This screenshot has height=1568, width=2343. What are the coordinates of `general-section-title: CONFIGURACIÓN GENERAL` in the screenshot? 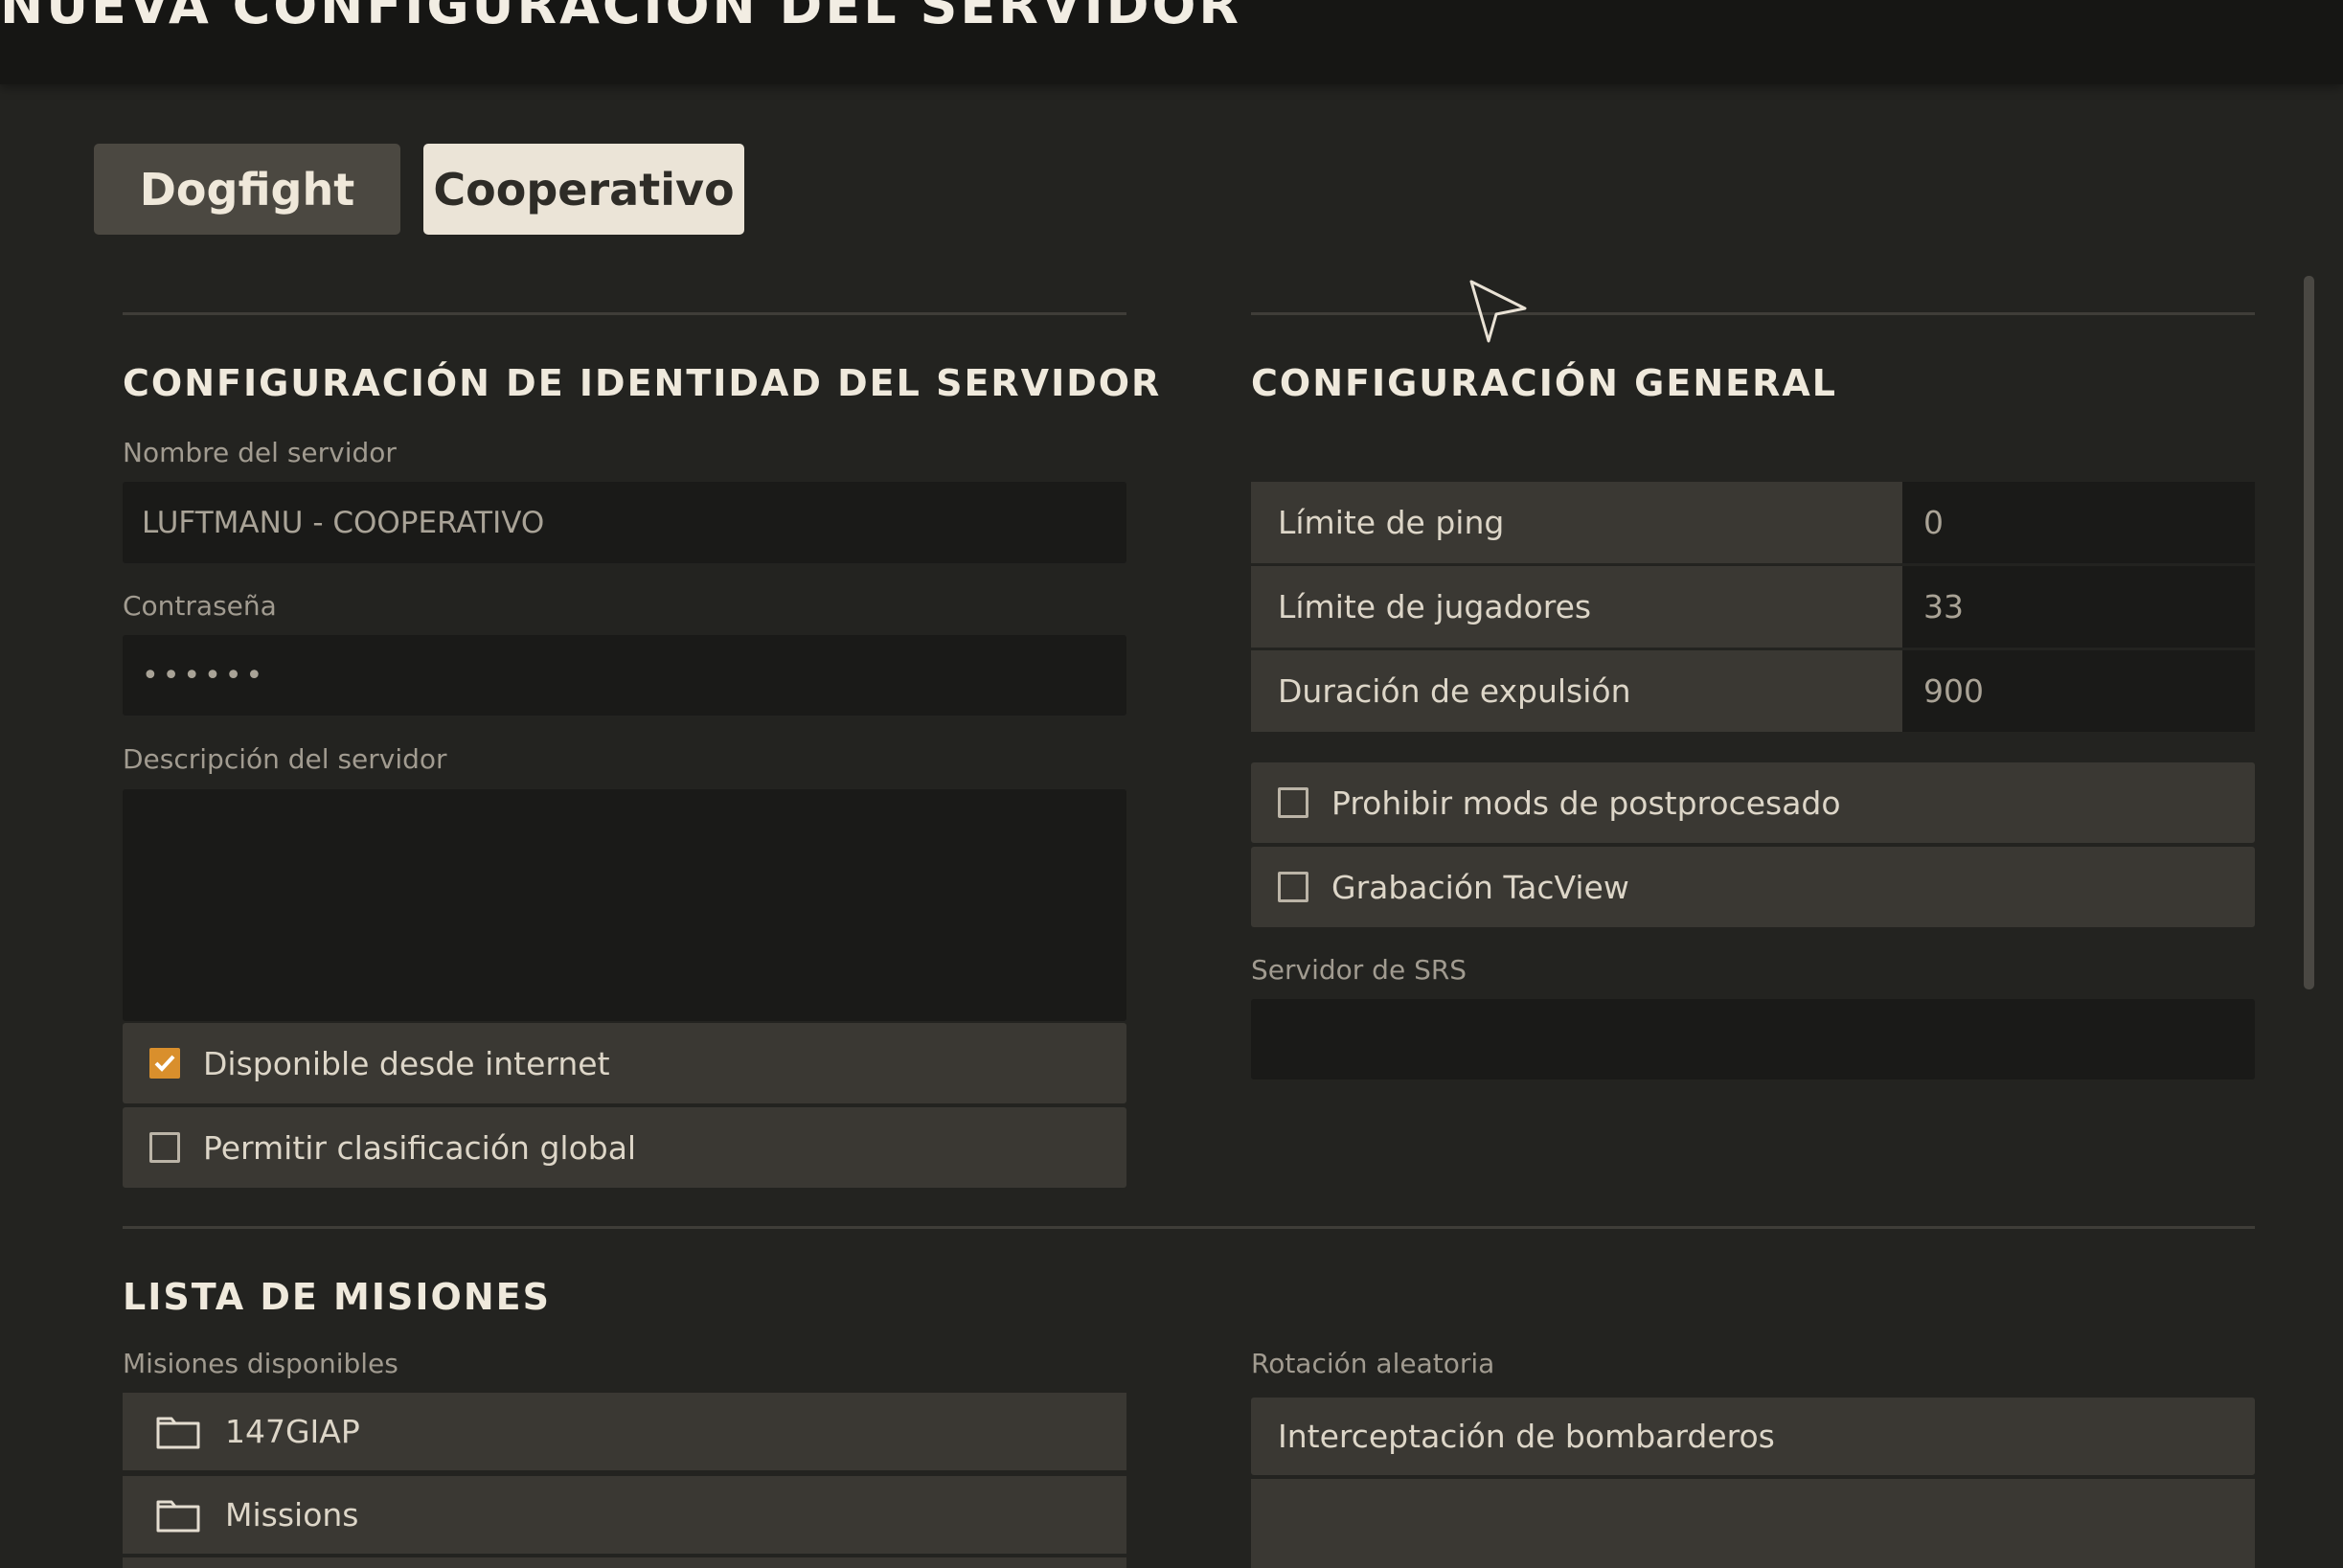 It's located at (1544, 383).